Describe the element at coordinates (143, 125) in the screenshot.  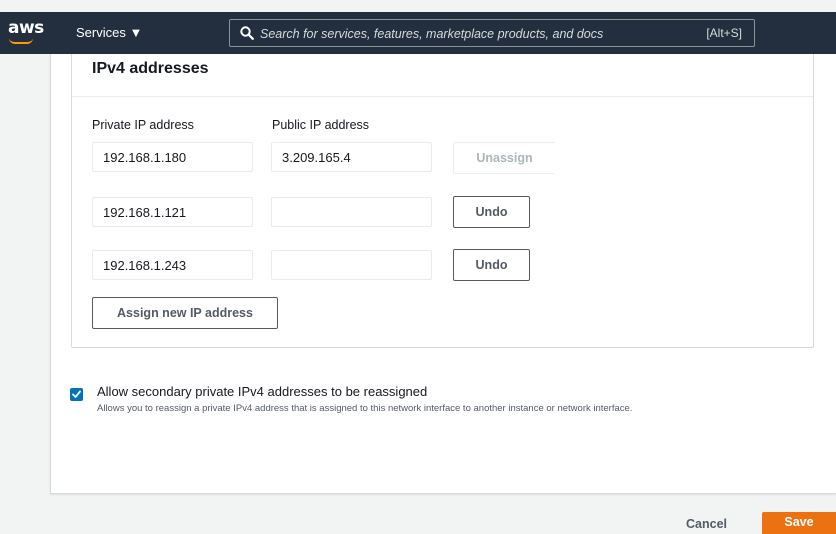
I see `private-ip-column-label: Private IP address` at that location.